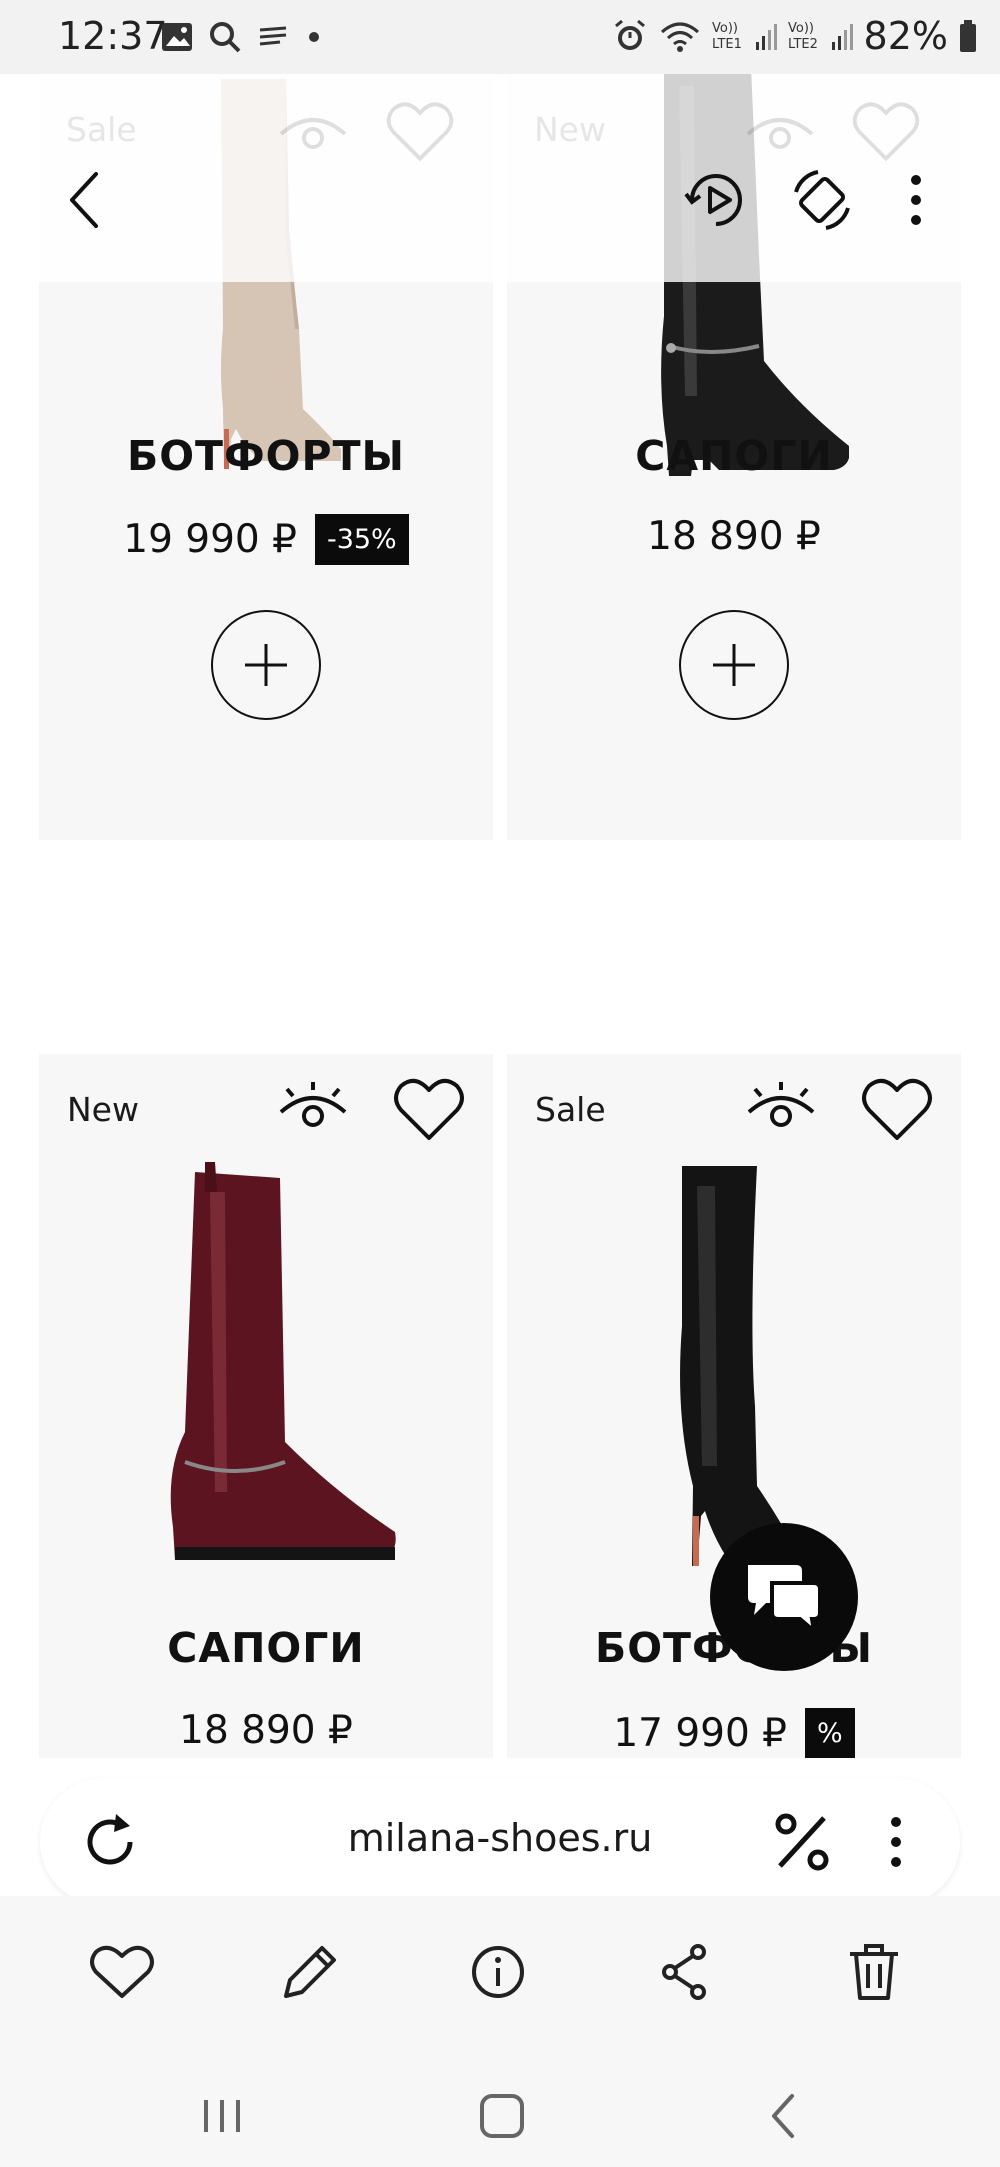  What do you see at coordinates (822, 200) in the screenshot?
I see `rotate-screen-icon` at bounding box center [822, 200].